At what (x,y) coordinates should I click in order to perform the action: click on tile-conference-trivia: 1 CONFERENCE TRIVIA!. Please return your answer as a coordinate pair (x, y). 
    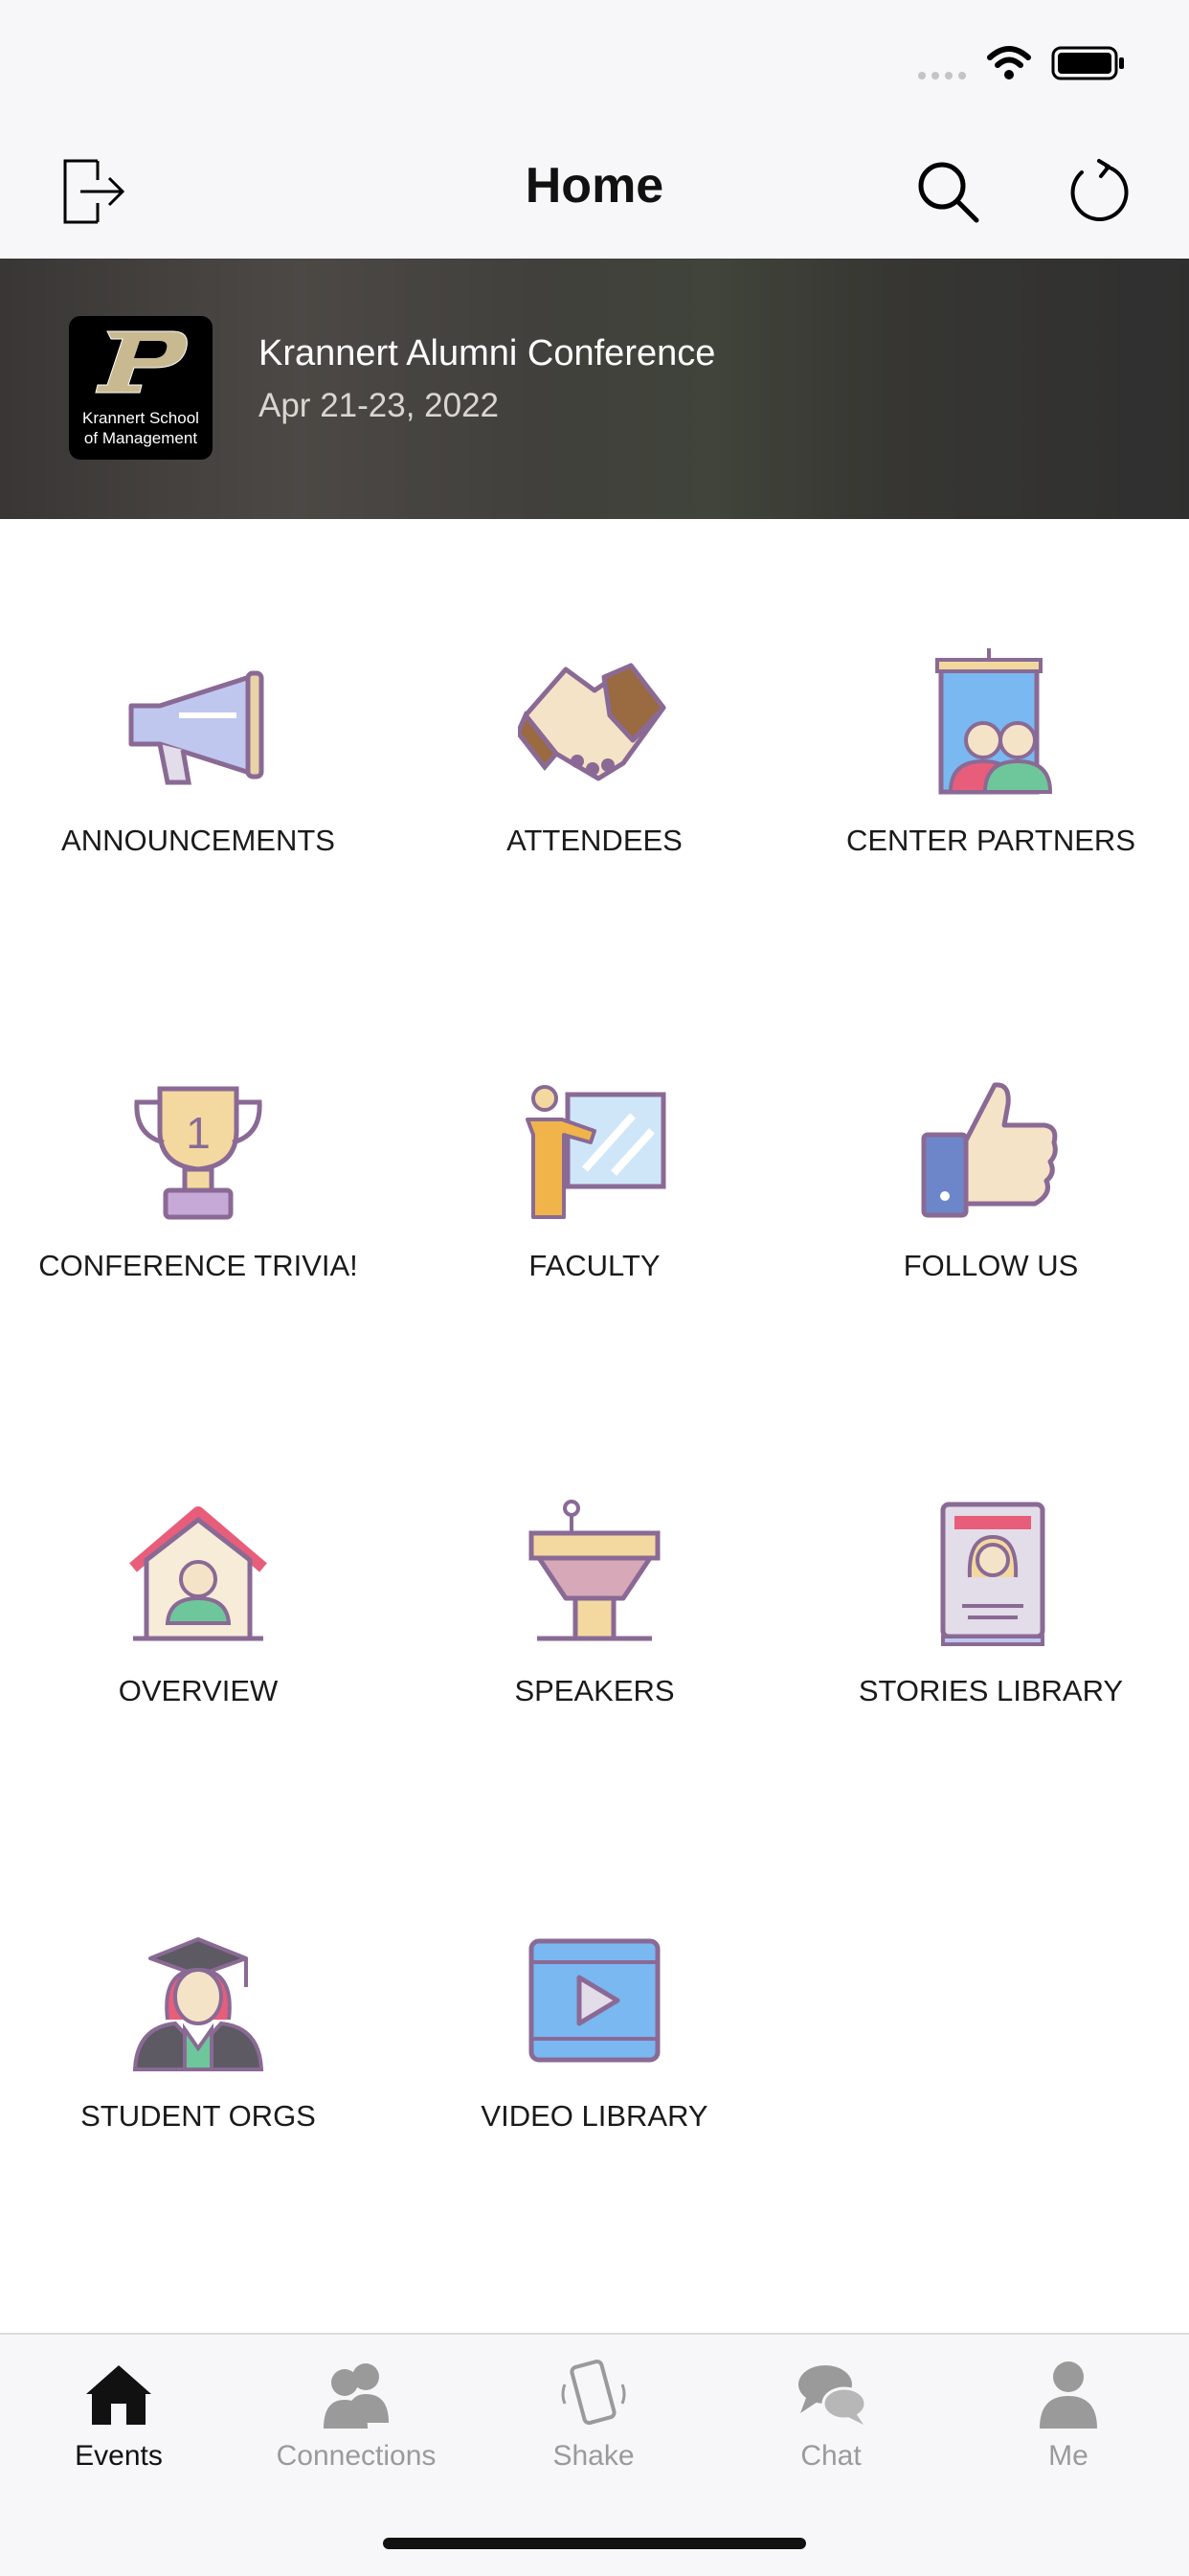
    Looking at the image, I should click on (198, 1156).